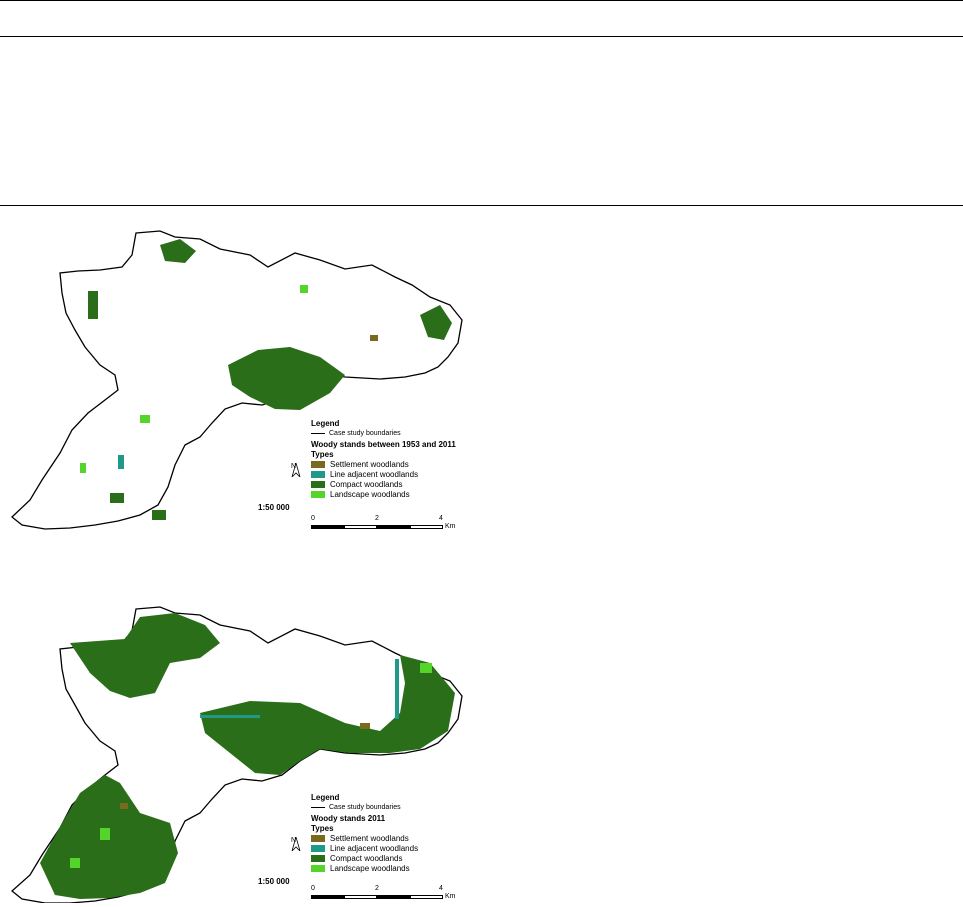 The image size is (963, 907). I want to click on table-header-rule, so click(481, 36).